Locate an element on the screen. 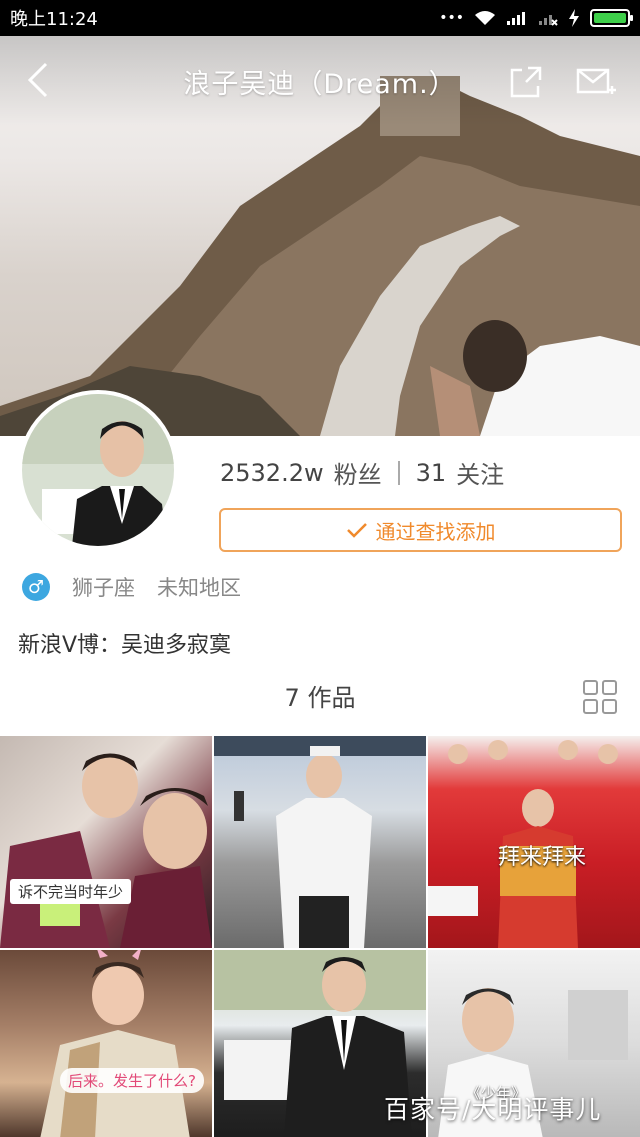  message-button is located at coordinates (596, 83).